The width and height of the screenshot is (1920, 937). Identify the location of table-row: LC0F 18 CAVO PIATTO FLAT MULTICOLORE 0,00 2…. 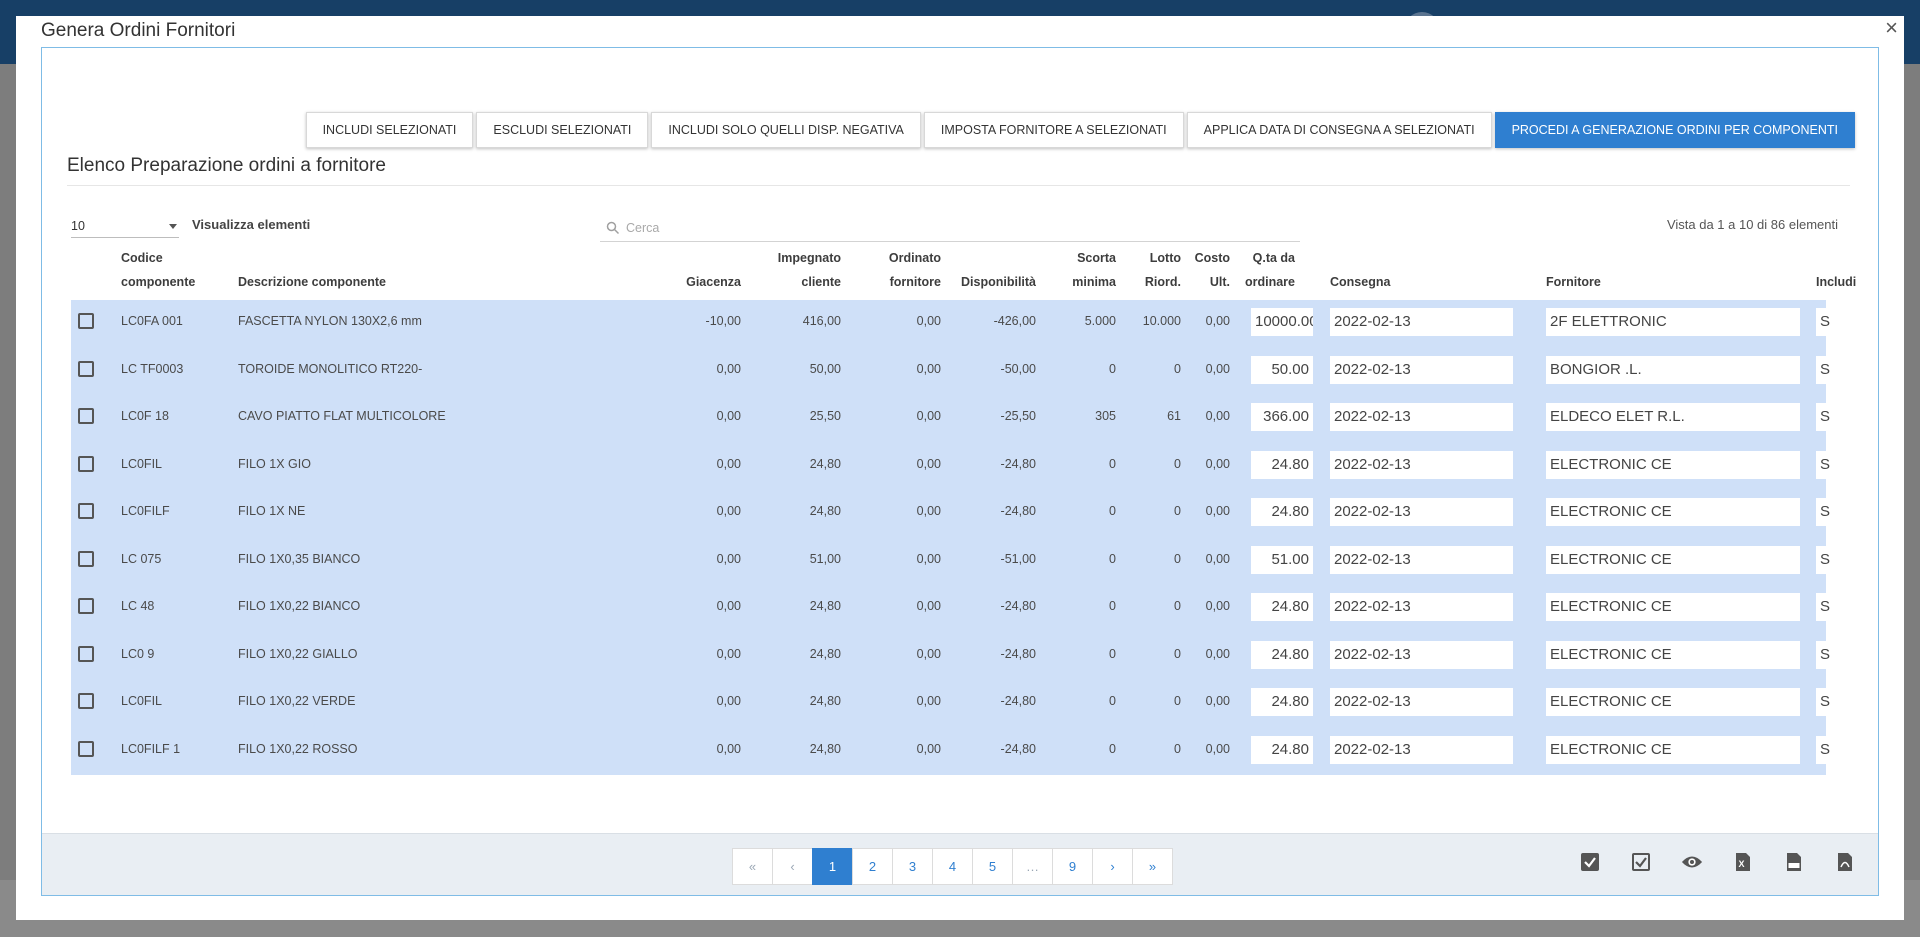
(966, 419).